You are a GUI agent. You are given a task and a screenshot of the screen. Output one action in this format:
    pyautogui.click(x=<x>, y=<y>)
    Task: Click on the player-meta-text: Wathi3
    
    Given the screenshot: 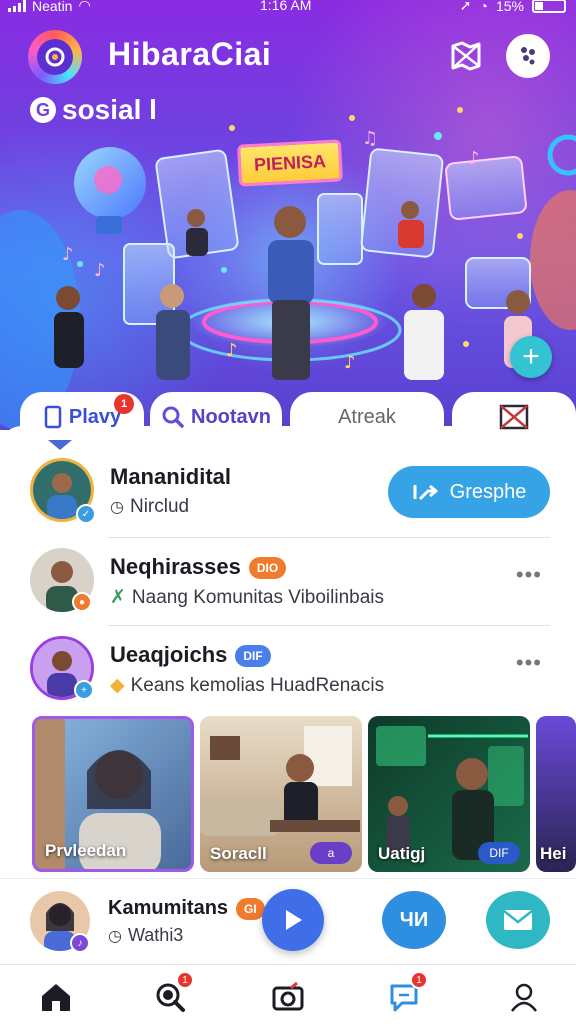 What is the action you would take?
    pyautogui.click(x=155, y=935)
    